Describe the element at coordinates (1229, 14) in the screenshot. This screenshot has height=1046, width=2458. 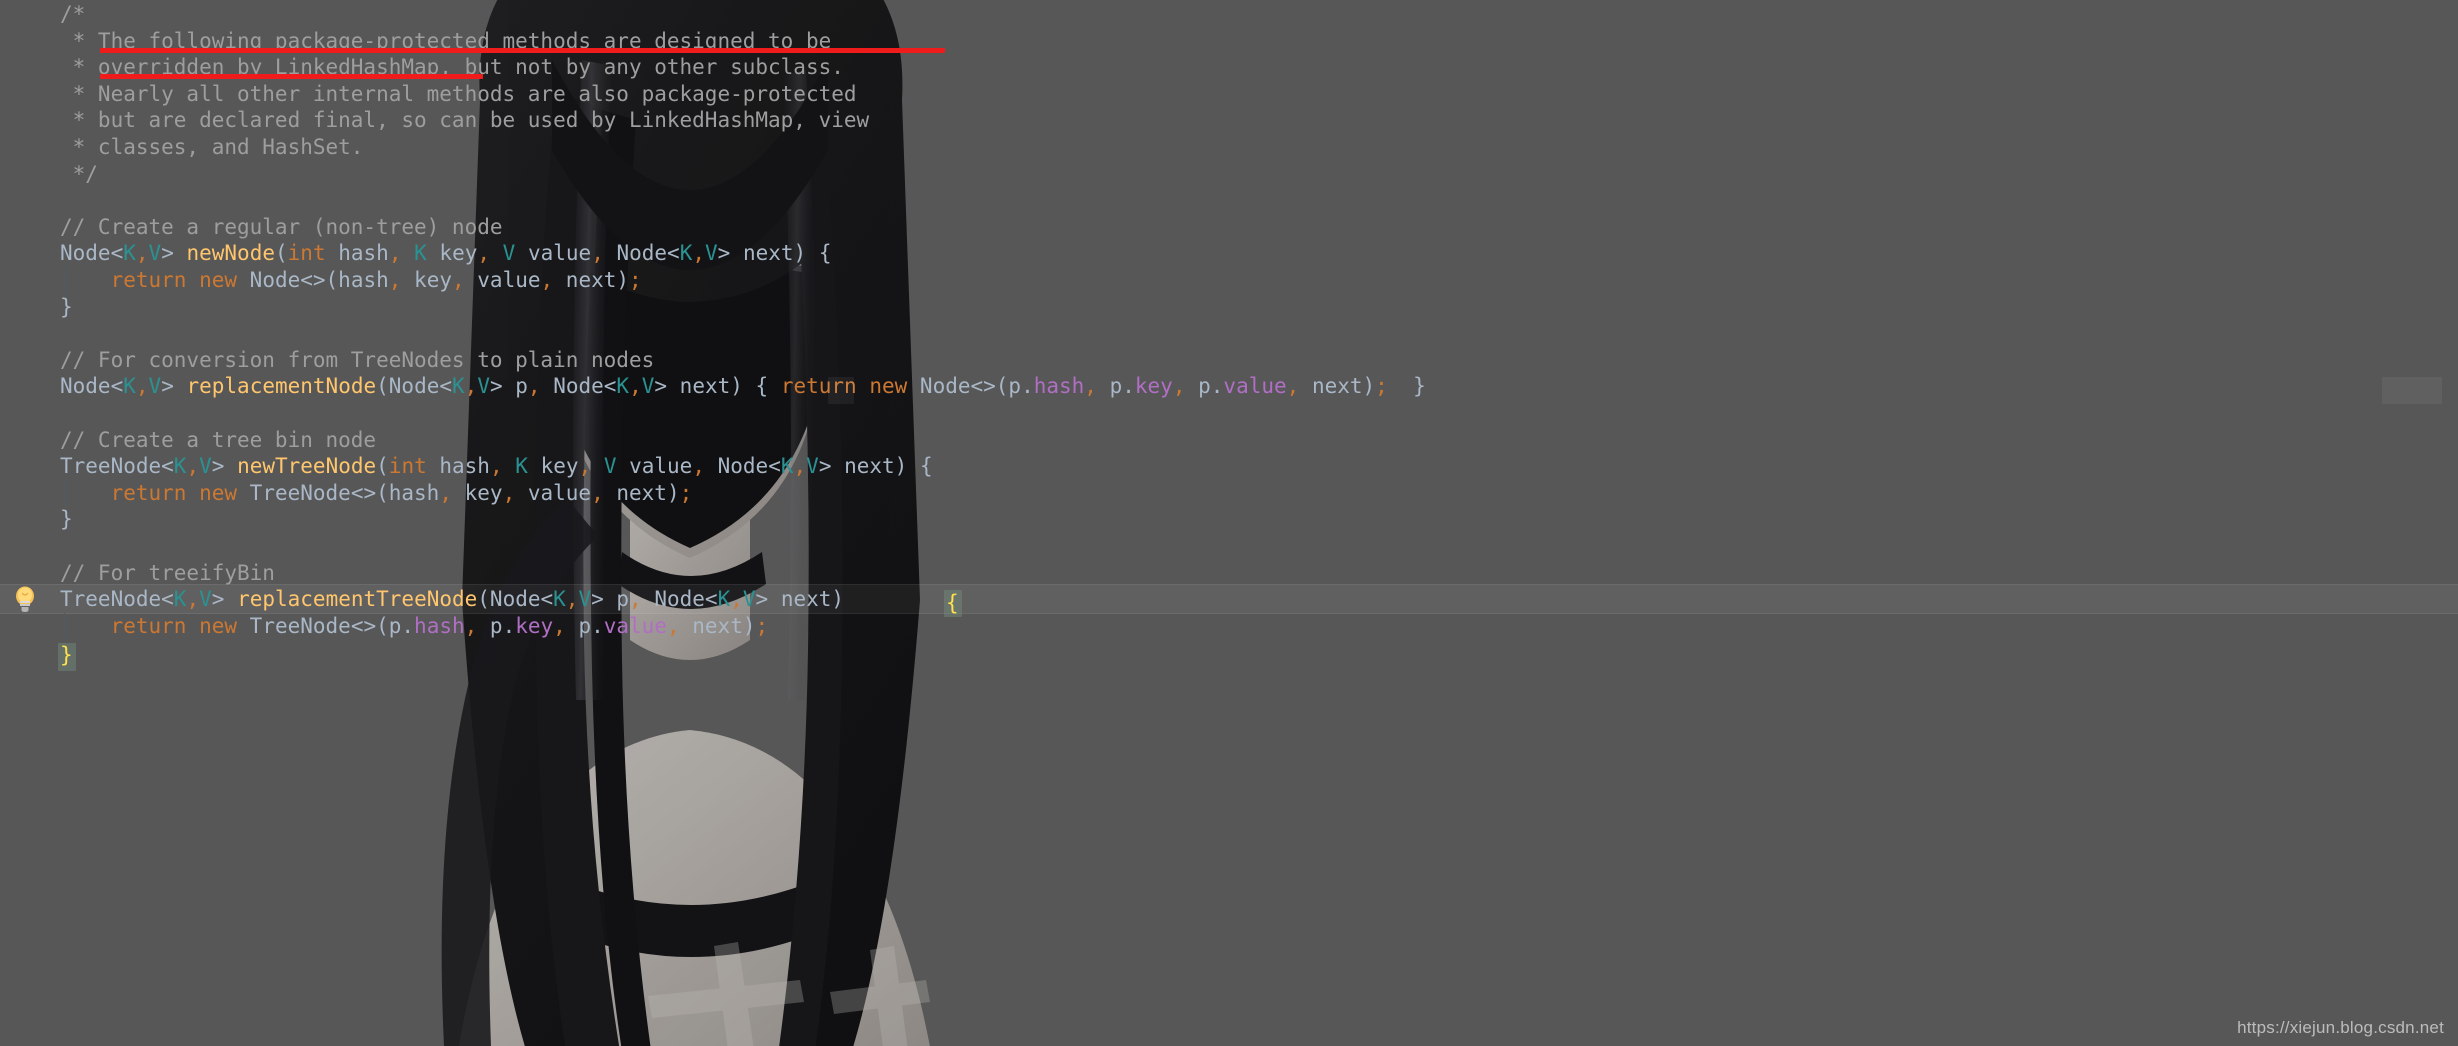
I see `code-line: /*` at that location.